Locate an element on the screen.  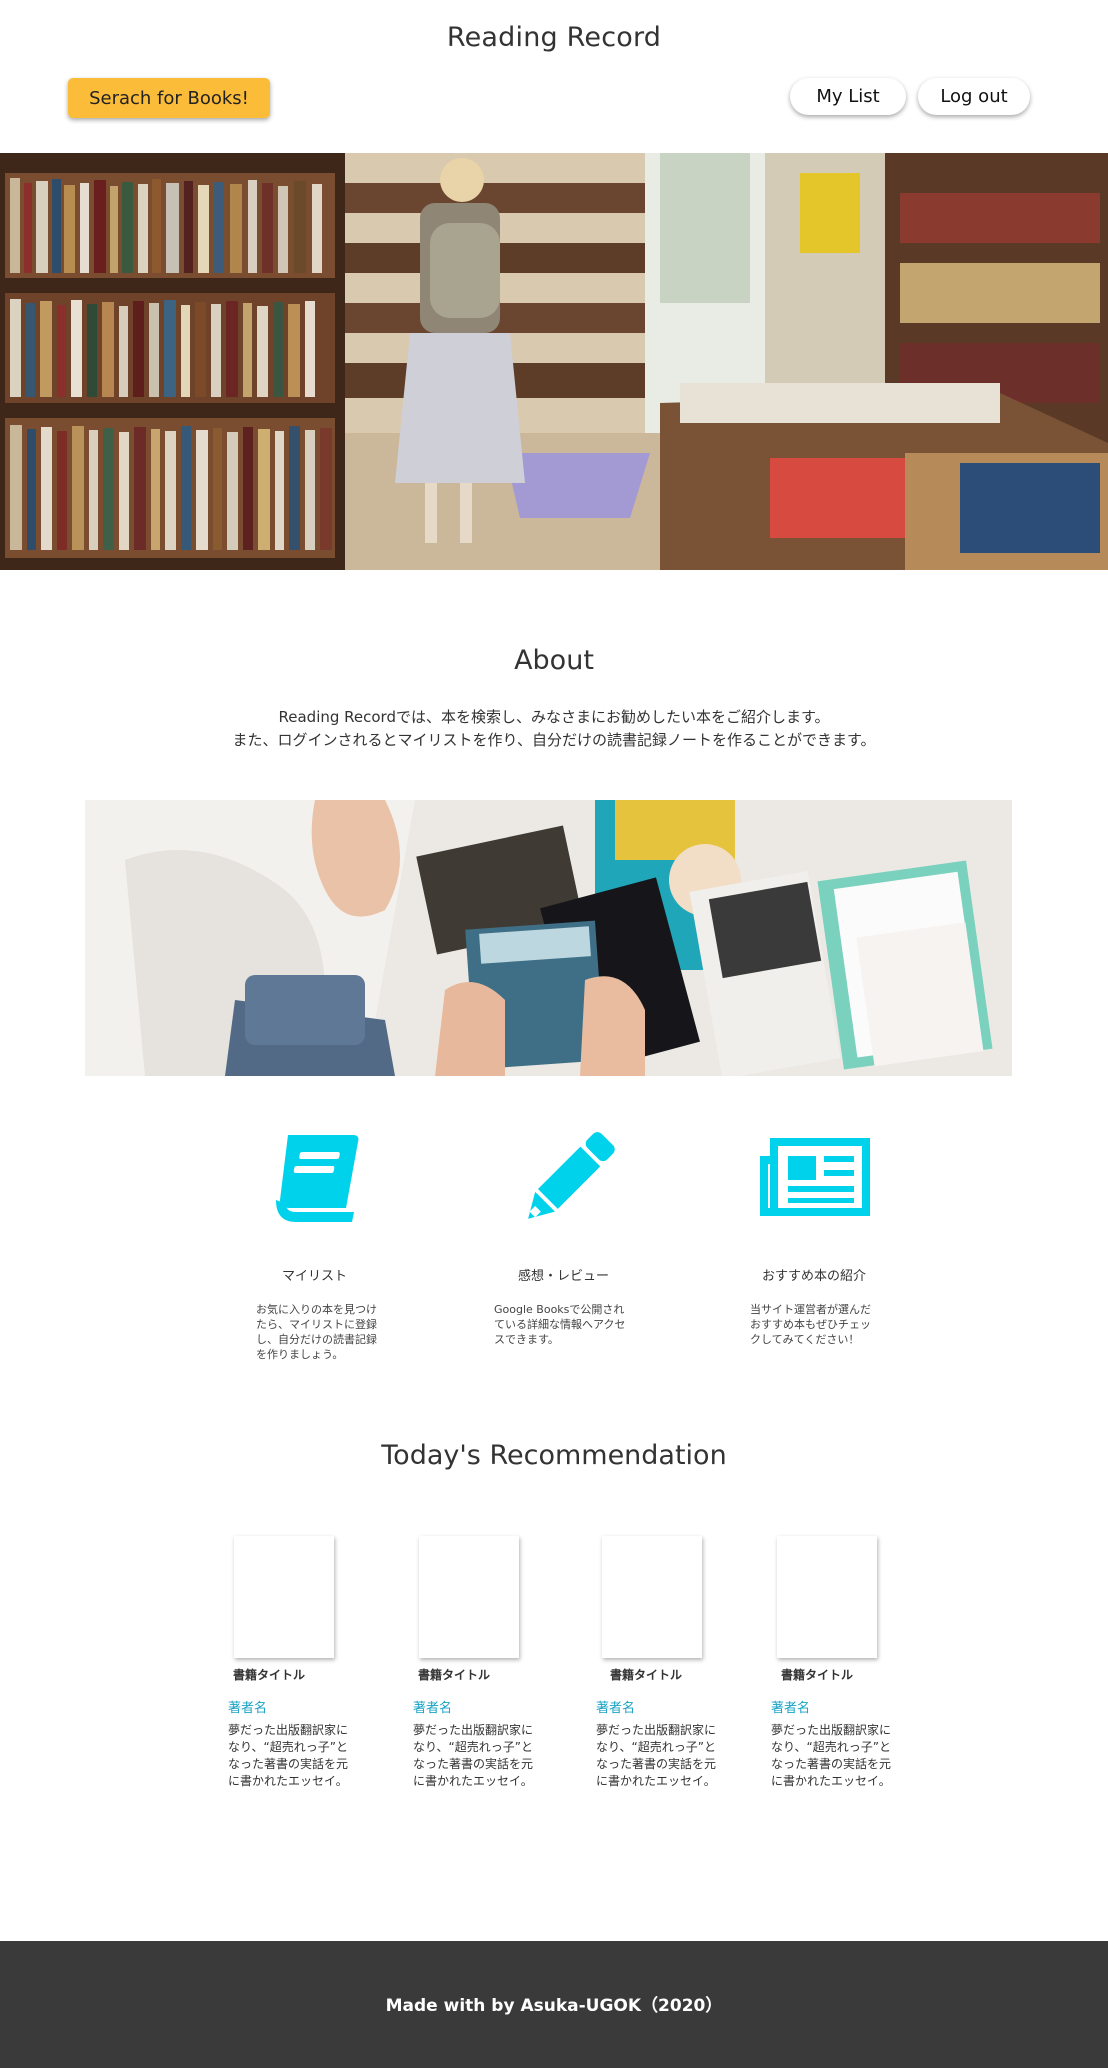
site-footer: Made with by Asuka-UGOK（2020） is located at coordinates (554, 2004).